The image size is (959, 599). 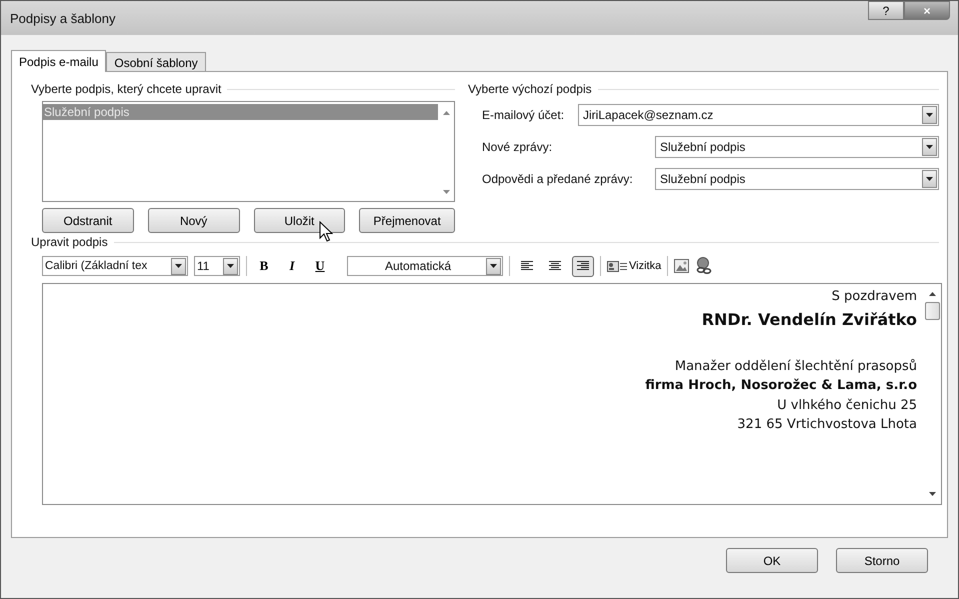 What do you see at coordinates (873, 297) in the screenshot?
I see `signature-line: S pozdravem` at bounding box center [873, 297].